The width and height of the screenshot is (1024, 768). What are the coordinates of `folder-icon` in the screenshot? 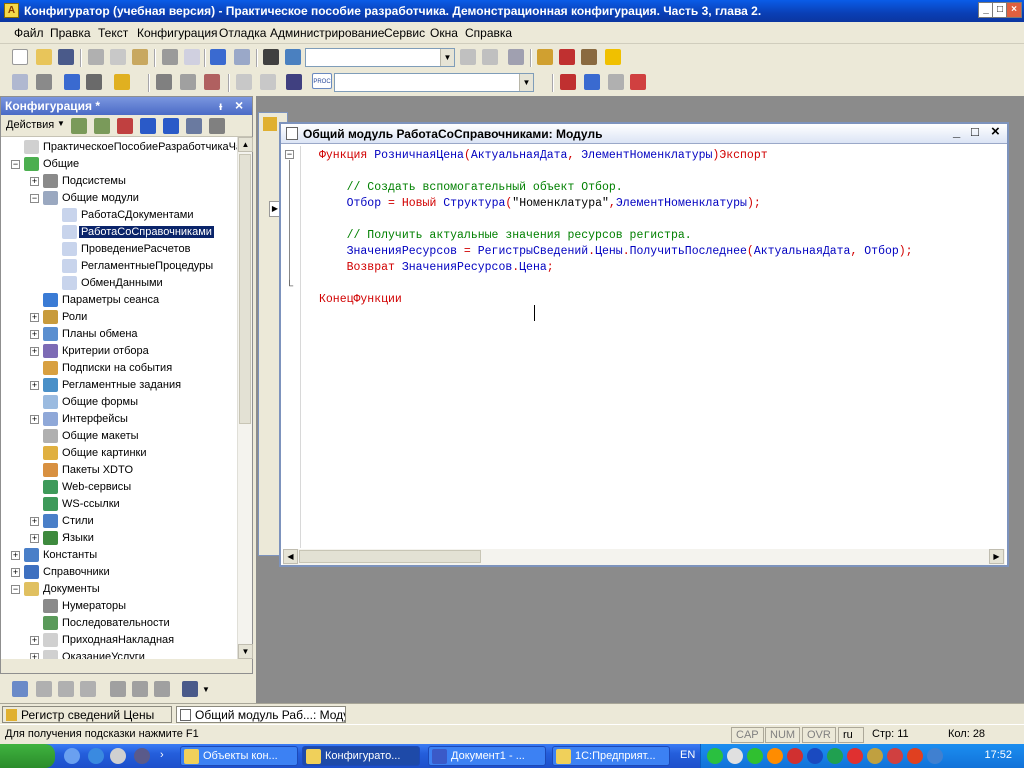 It's located at (875, 756).